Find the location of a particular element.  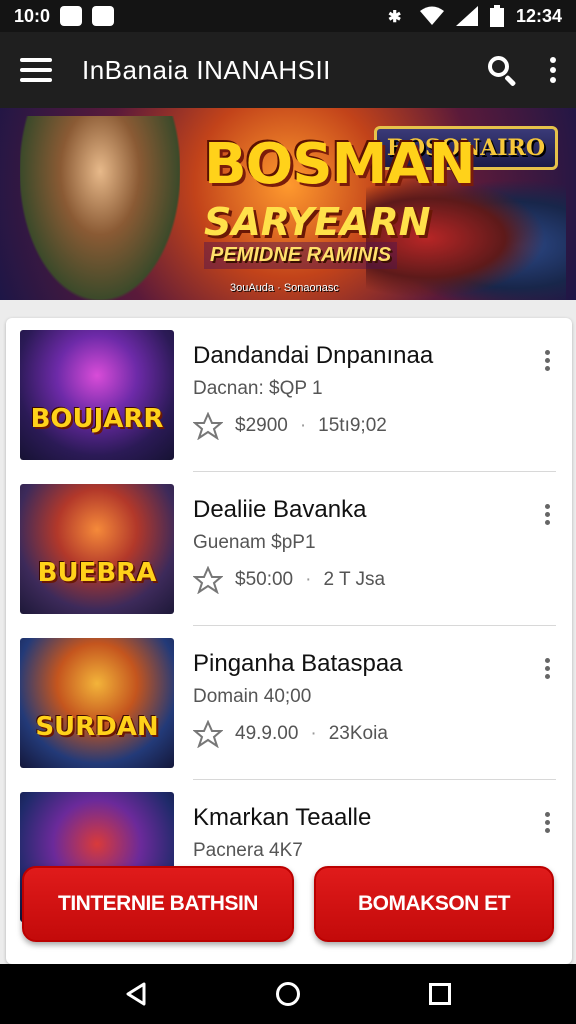

home-icon is located at coordinates (288, 994).